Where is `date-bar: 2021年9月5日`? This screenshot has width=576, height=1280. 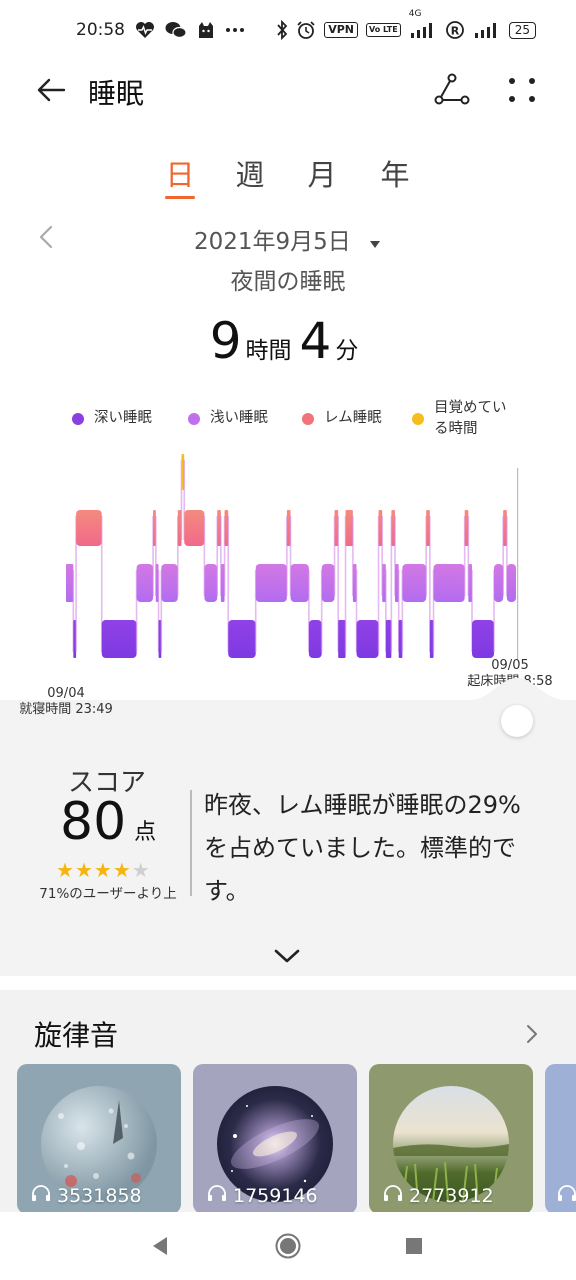 date-bar: 2021年9月5日 is located at coordinates (288, 238).